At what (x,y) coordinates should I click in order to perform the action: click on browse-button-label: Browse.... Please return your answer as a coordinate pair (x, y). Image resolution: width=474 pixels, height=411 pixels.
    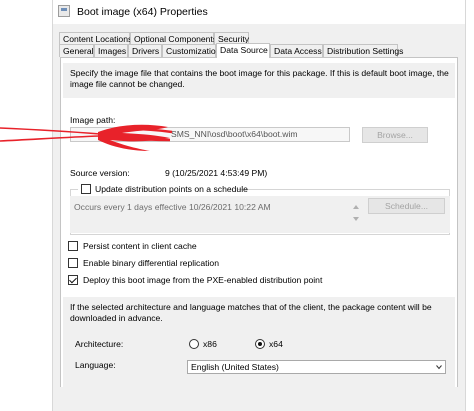
    Looking at the image, I should click on (395, 135).